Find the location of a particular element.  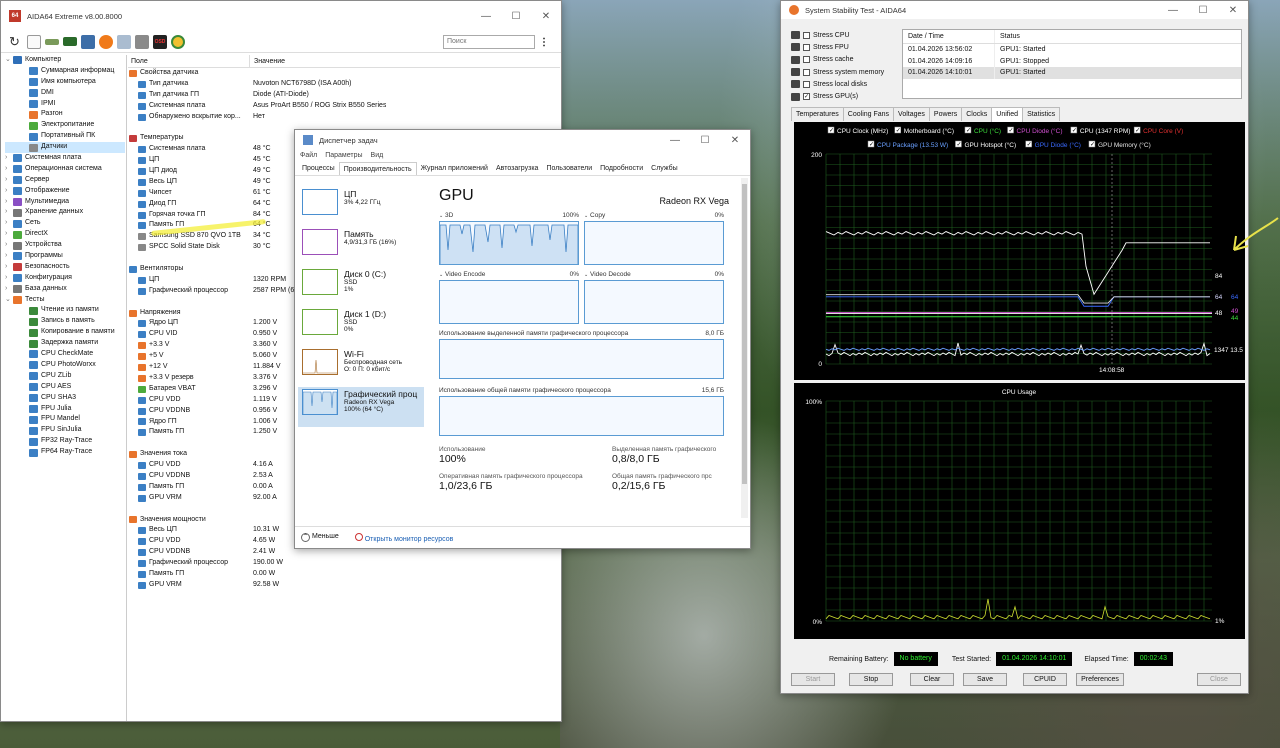

report-icon is located at coordinates (34, 41).